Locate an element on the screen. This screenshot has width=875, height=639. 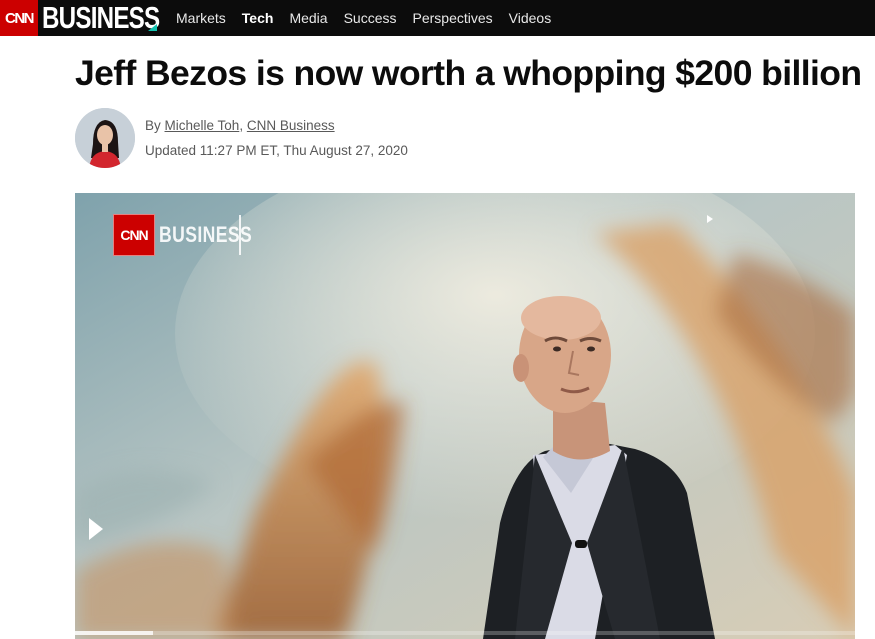
byline: By Michelle Toh, CNN Business is located at coordinates (240, 125).